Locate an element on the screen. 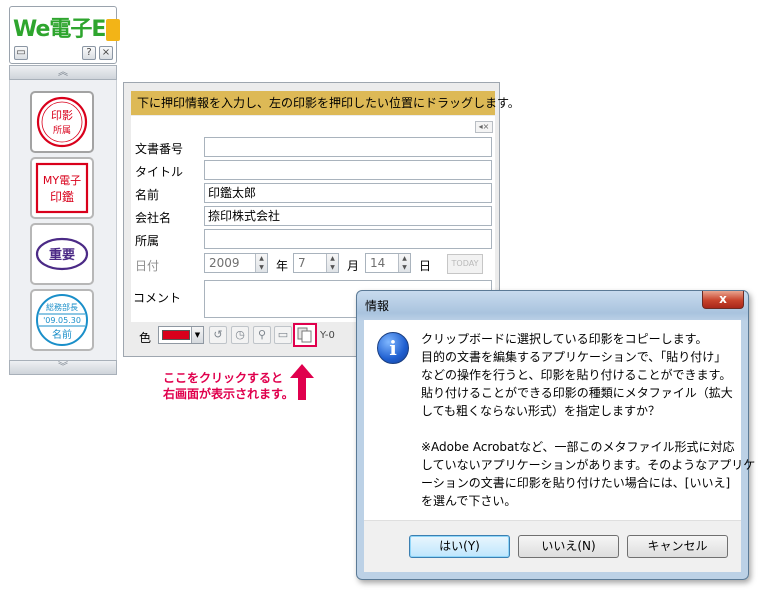 The height and width of the screenshot is (601, 768). scroll-down-button: ︾ is located at coordinates (63, 367).